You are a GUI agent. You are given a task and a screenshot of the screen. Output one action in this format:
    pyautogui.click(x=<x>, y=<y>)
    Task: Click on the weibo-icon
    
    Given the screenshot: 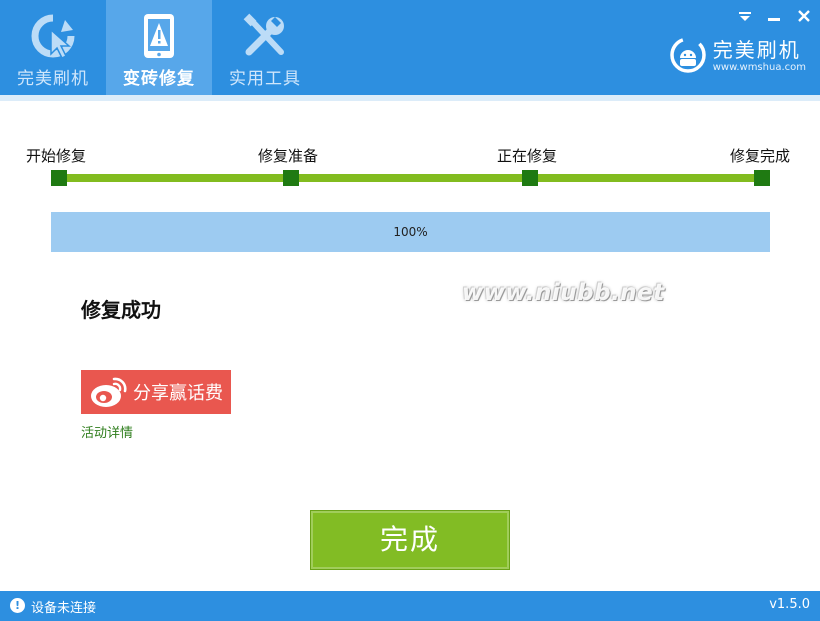 What is the action you would take?
    pyautogui.click(x=109, y=392)
    